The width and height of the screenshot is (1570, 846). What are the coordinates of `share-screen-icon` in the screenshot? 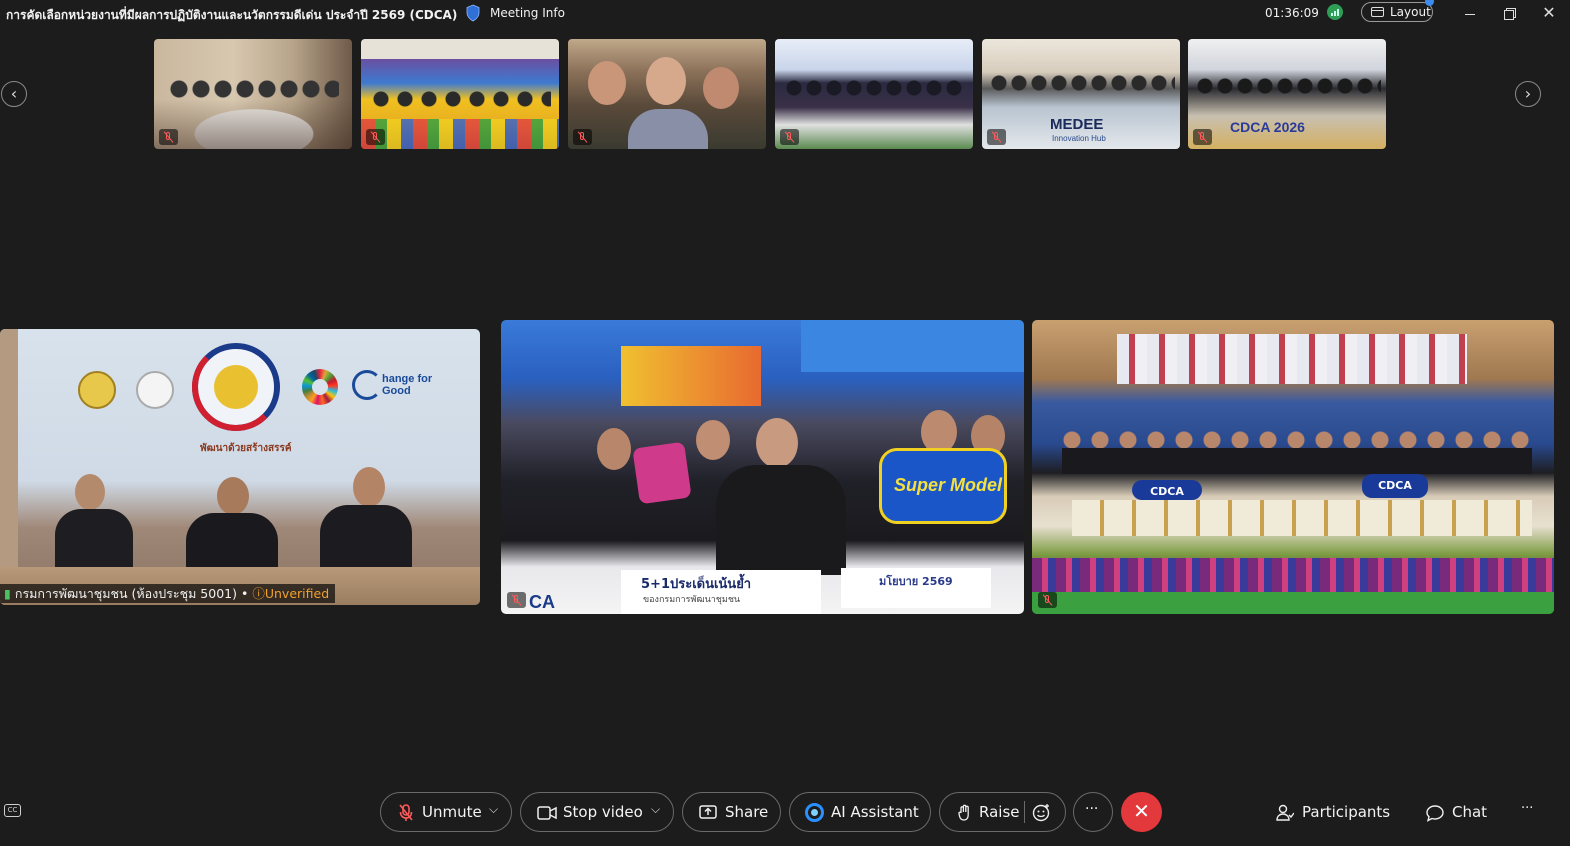 It's located at (708, 812).